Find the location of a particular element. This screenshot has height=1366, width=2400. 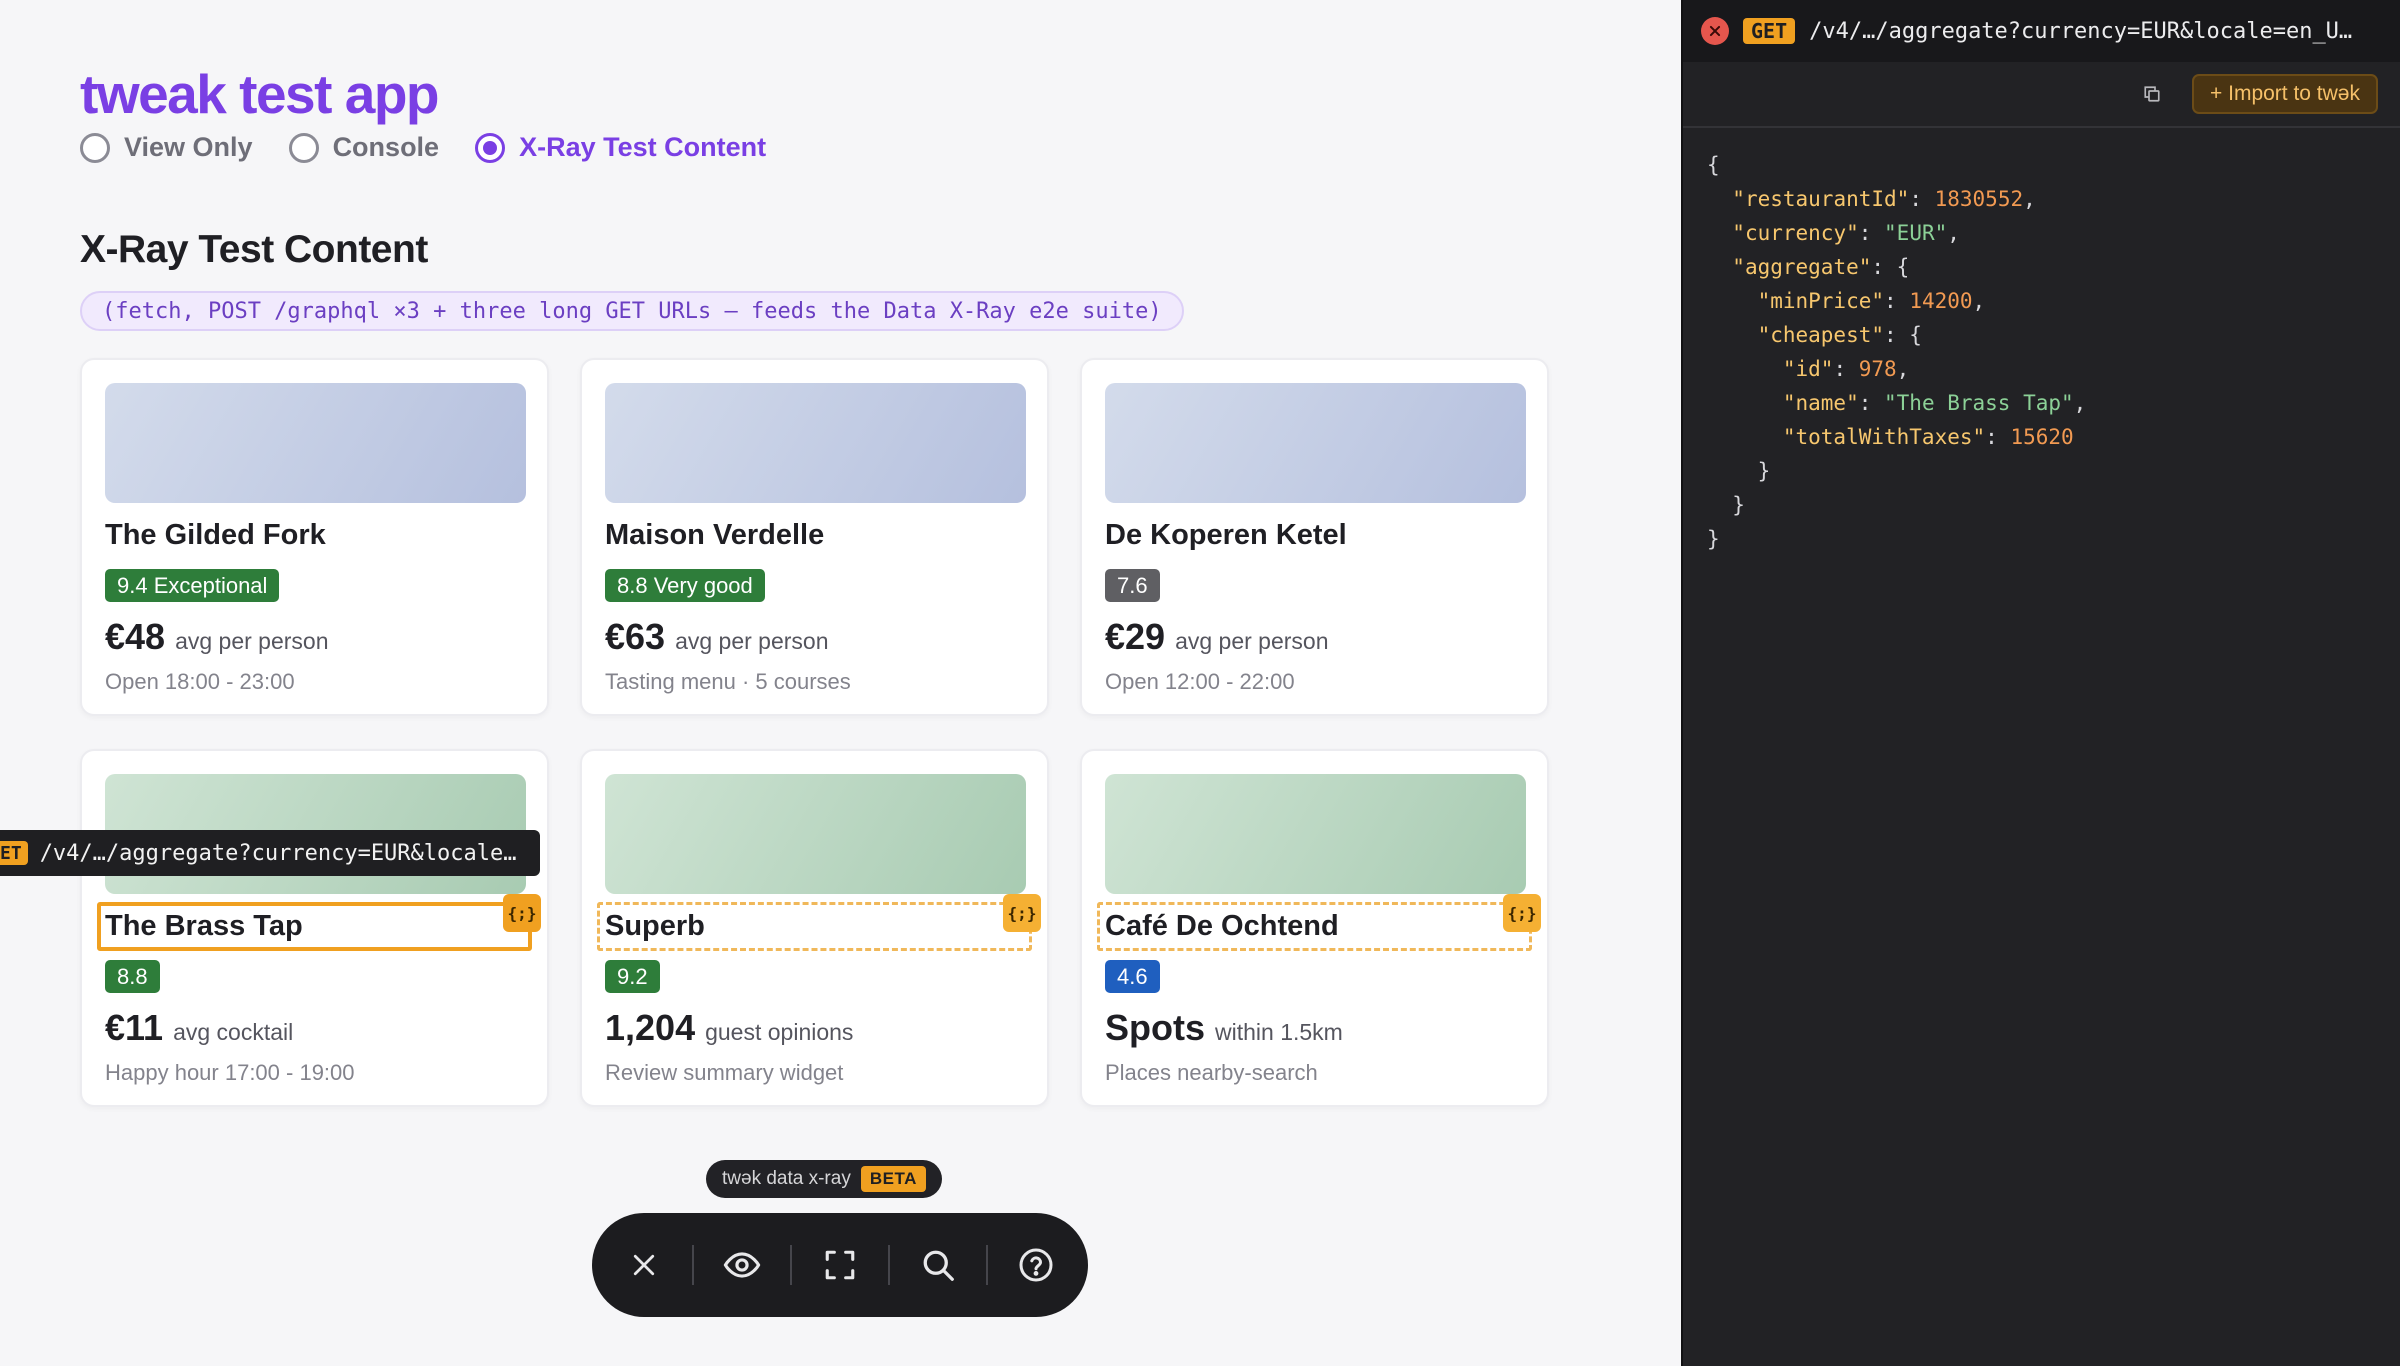

price-unit: within 1.5km is located at coordinates (1279, 1032).